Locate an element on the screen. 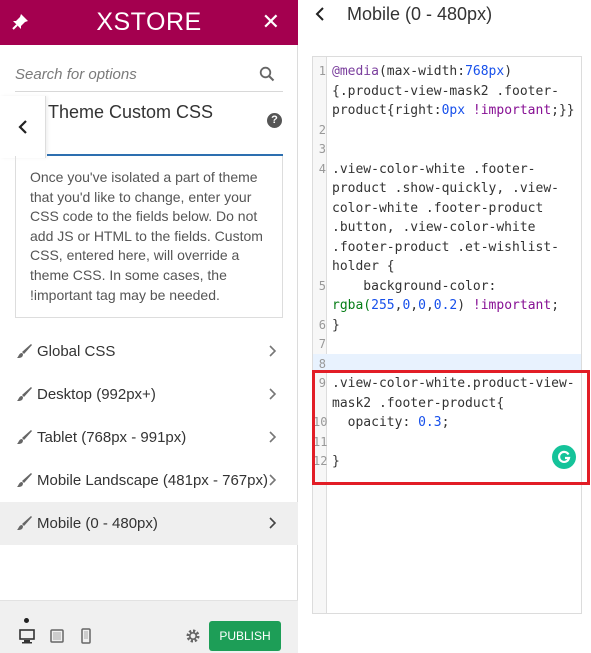  code-line: {.product-view-mask2 .footer- is located at coordinates (445, 91).